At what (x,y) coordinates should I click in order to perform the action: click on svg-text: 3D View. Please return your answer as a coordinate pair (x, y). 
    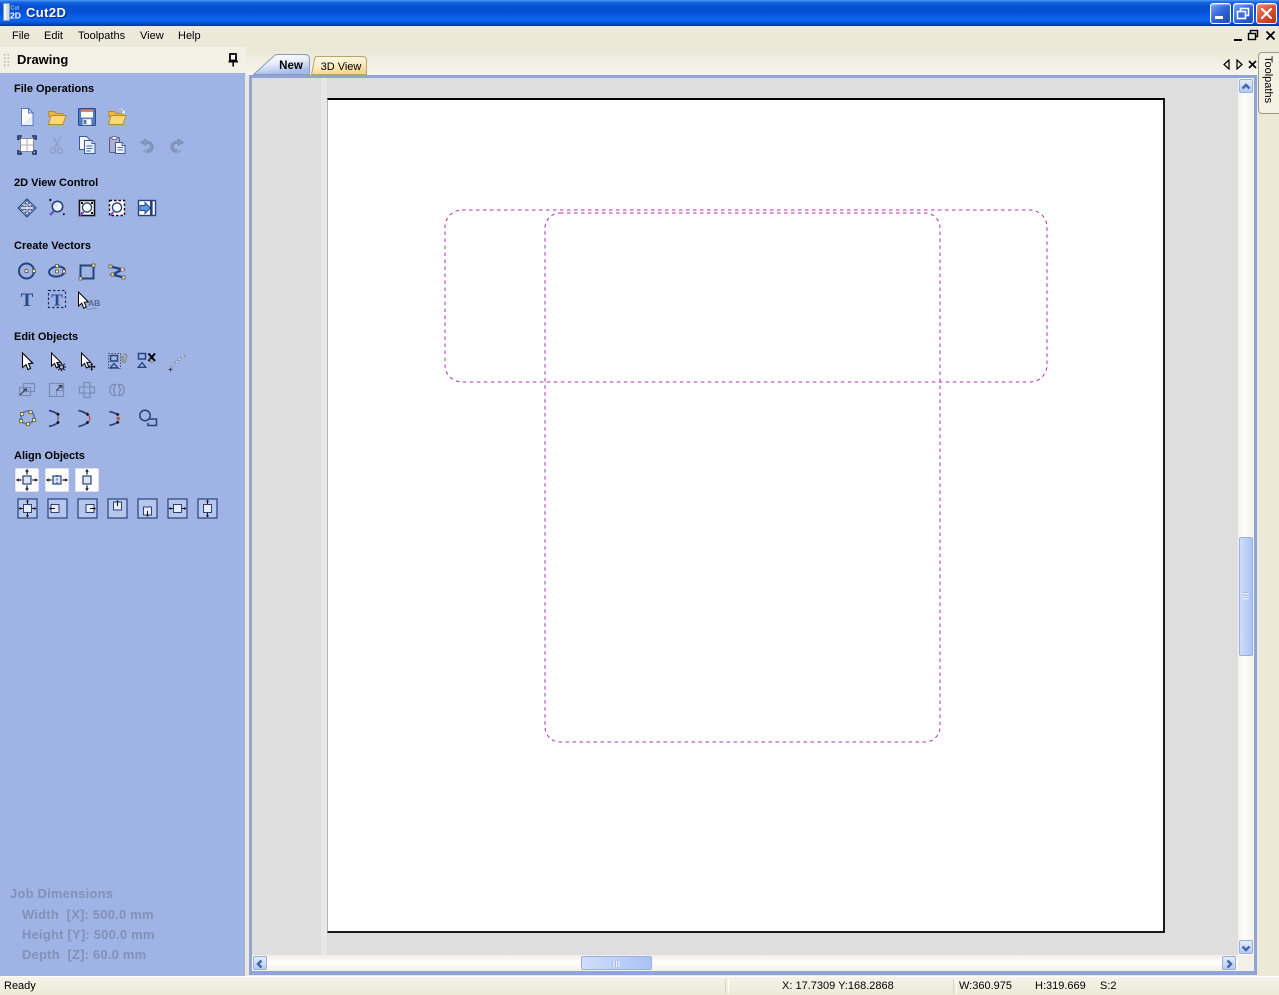
    Looking at the image, I should click on (341, 67).